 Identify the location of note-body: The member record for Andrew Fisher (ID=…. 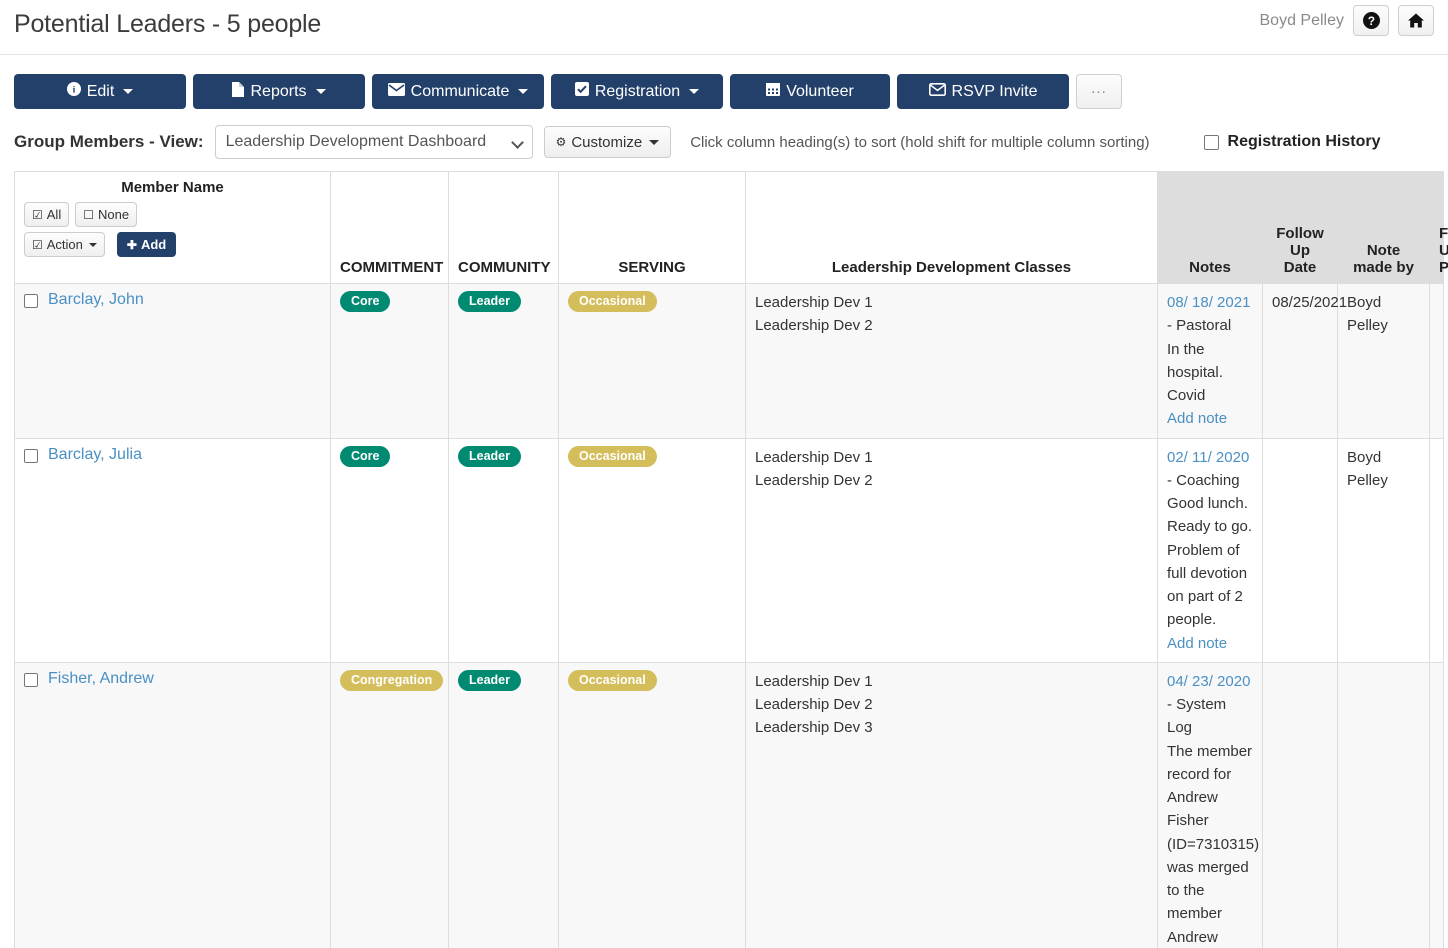
(1213, 844).